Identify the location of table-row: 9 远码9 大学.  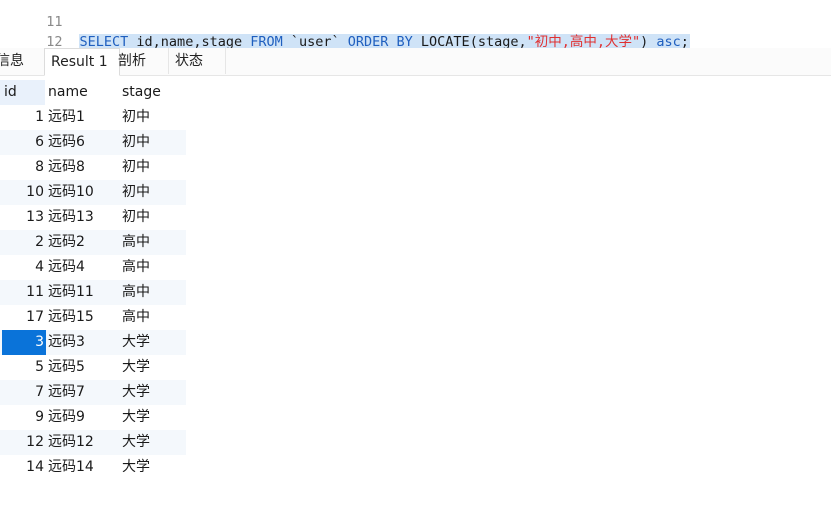
(93, 417).